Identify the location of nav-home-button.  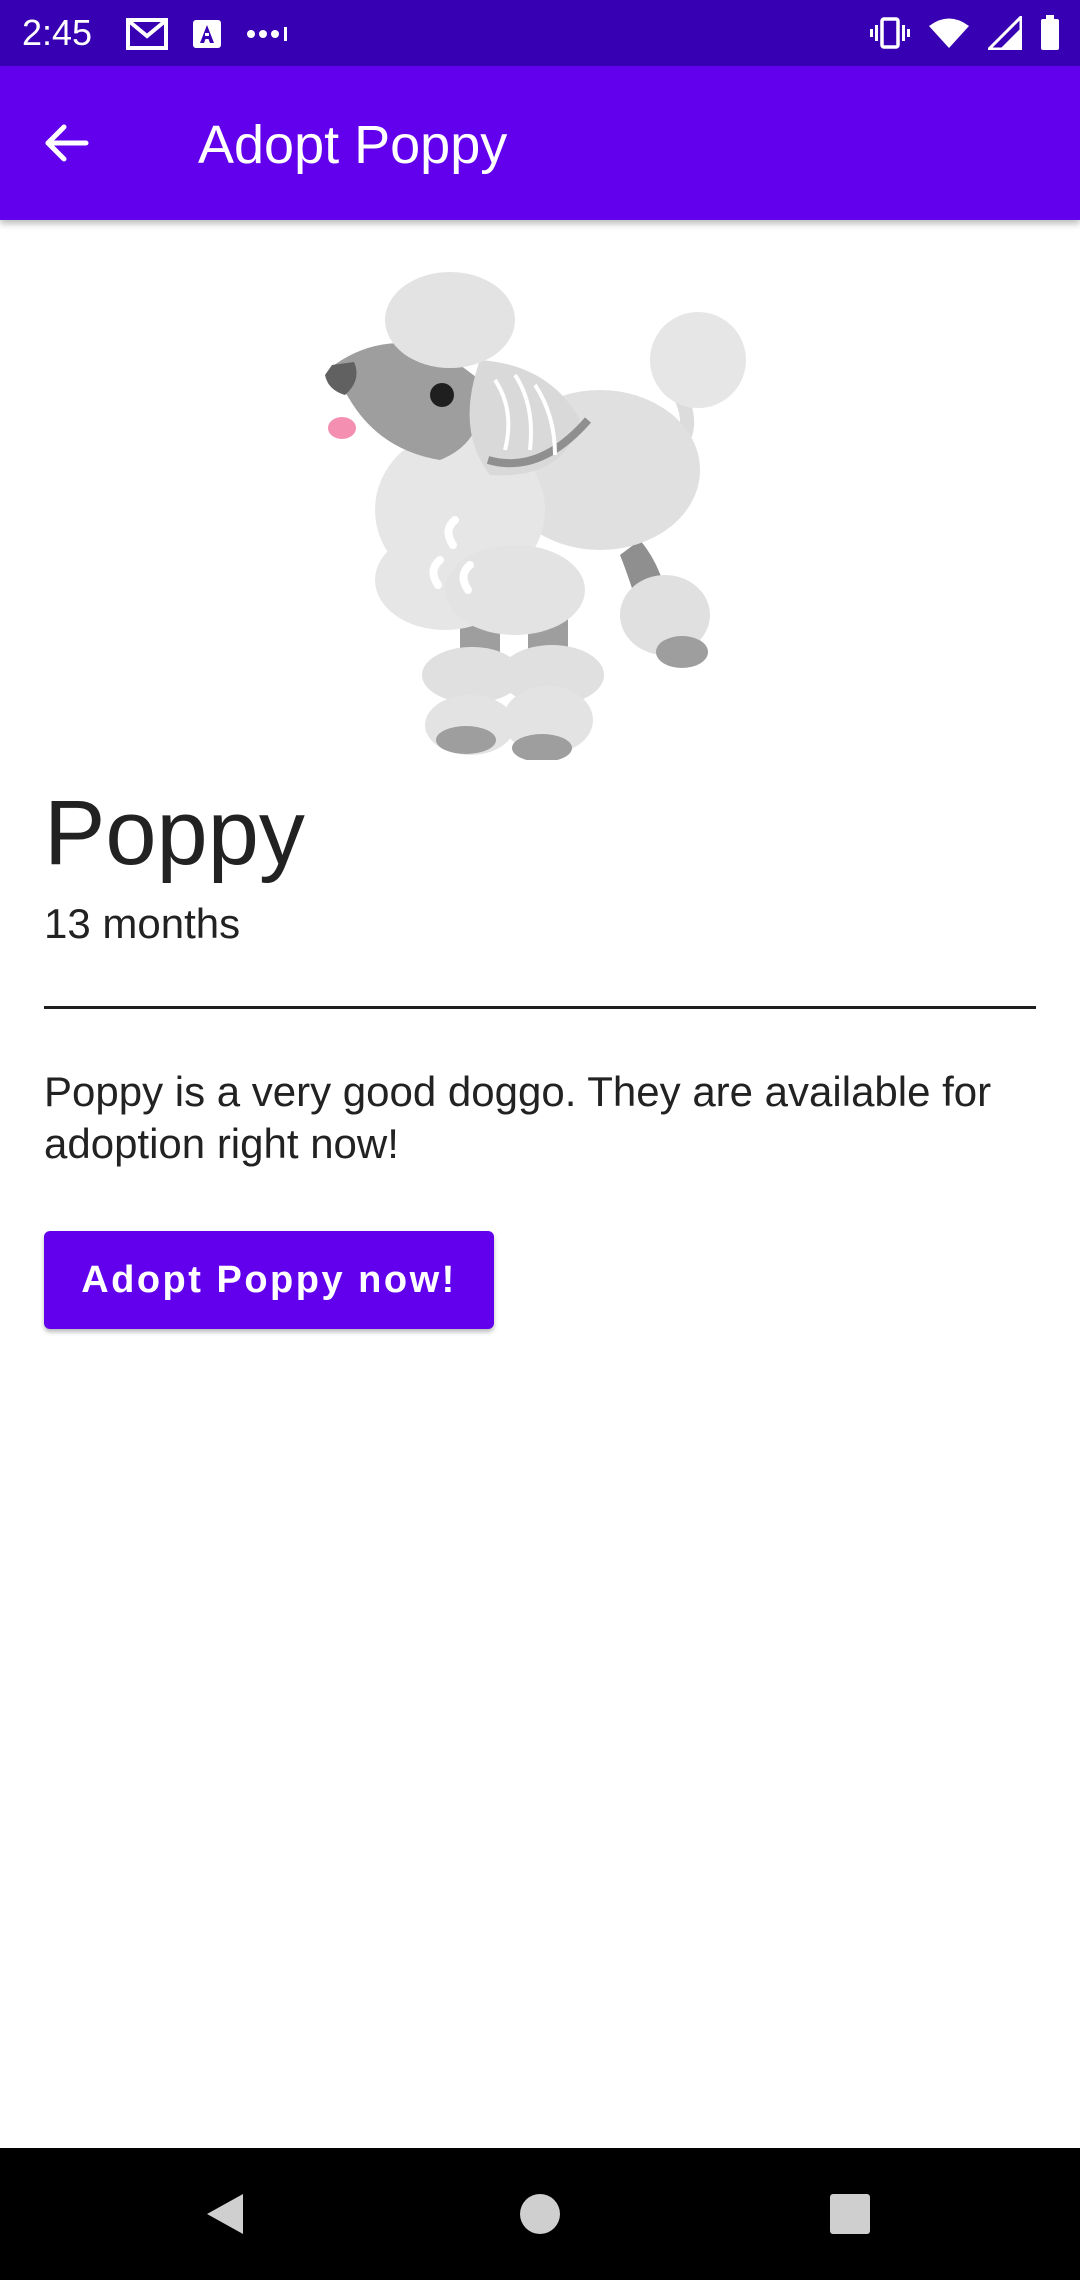
(540, 2214).